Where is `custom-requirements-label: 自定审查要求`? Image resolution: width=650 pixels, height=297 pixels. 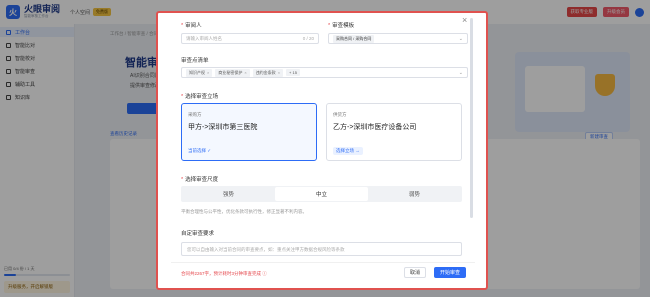
custom-requirements-label: 自定审查要求 is located at coordinates (198, 234).